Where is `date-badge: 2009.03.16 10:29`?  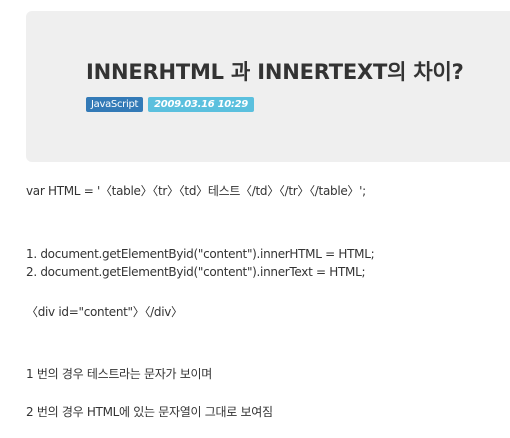 date-badge: 2009.03.16 10:29 is located at coordinates (201, 104).